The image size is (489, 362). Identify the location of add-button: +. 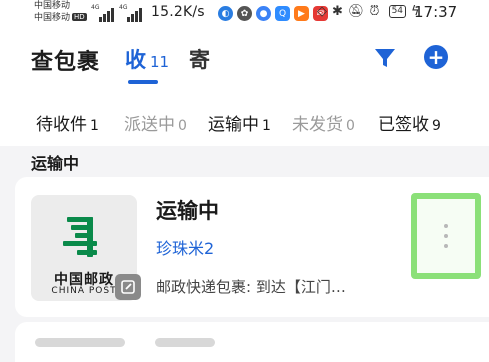
(436, 57).